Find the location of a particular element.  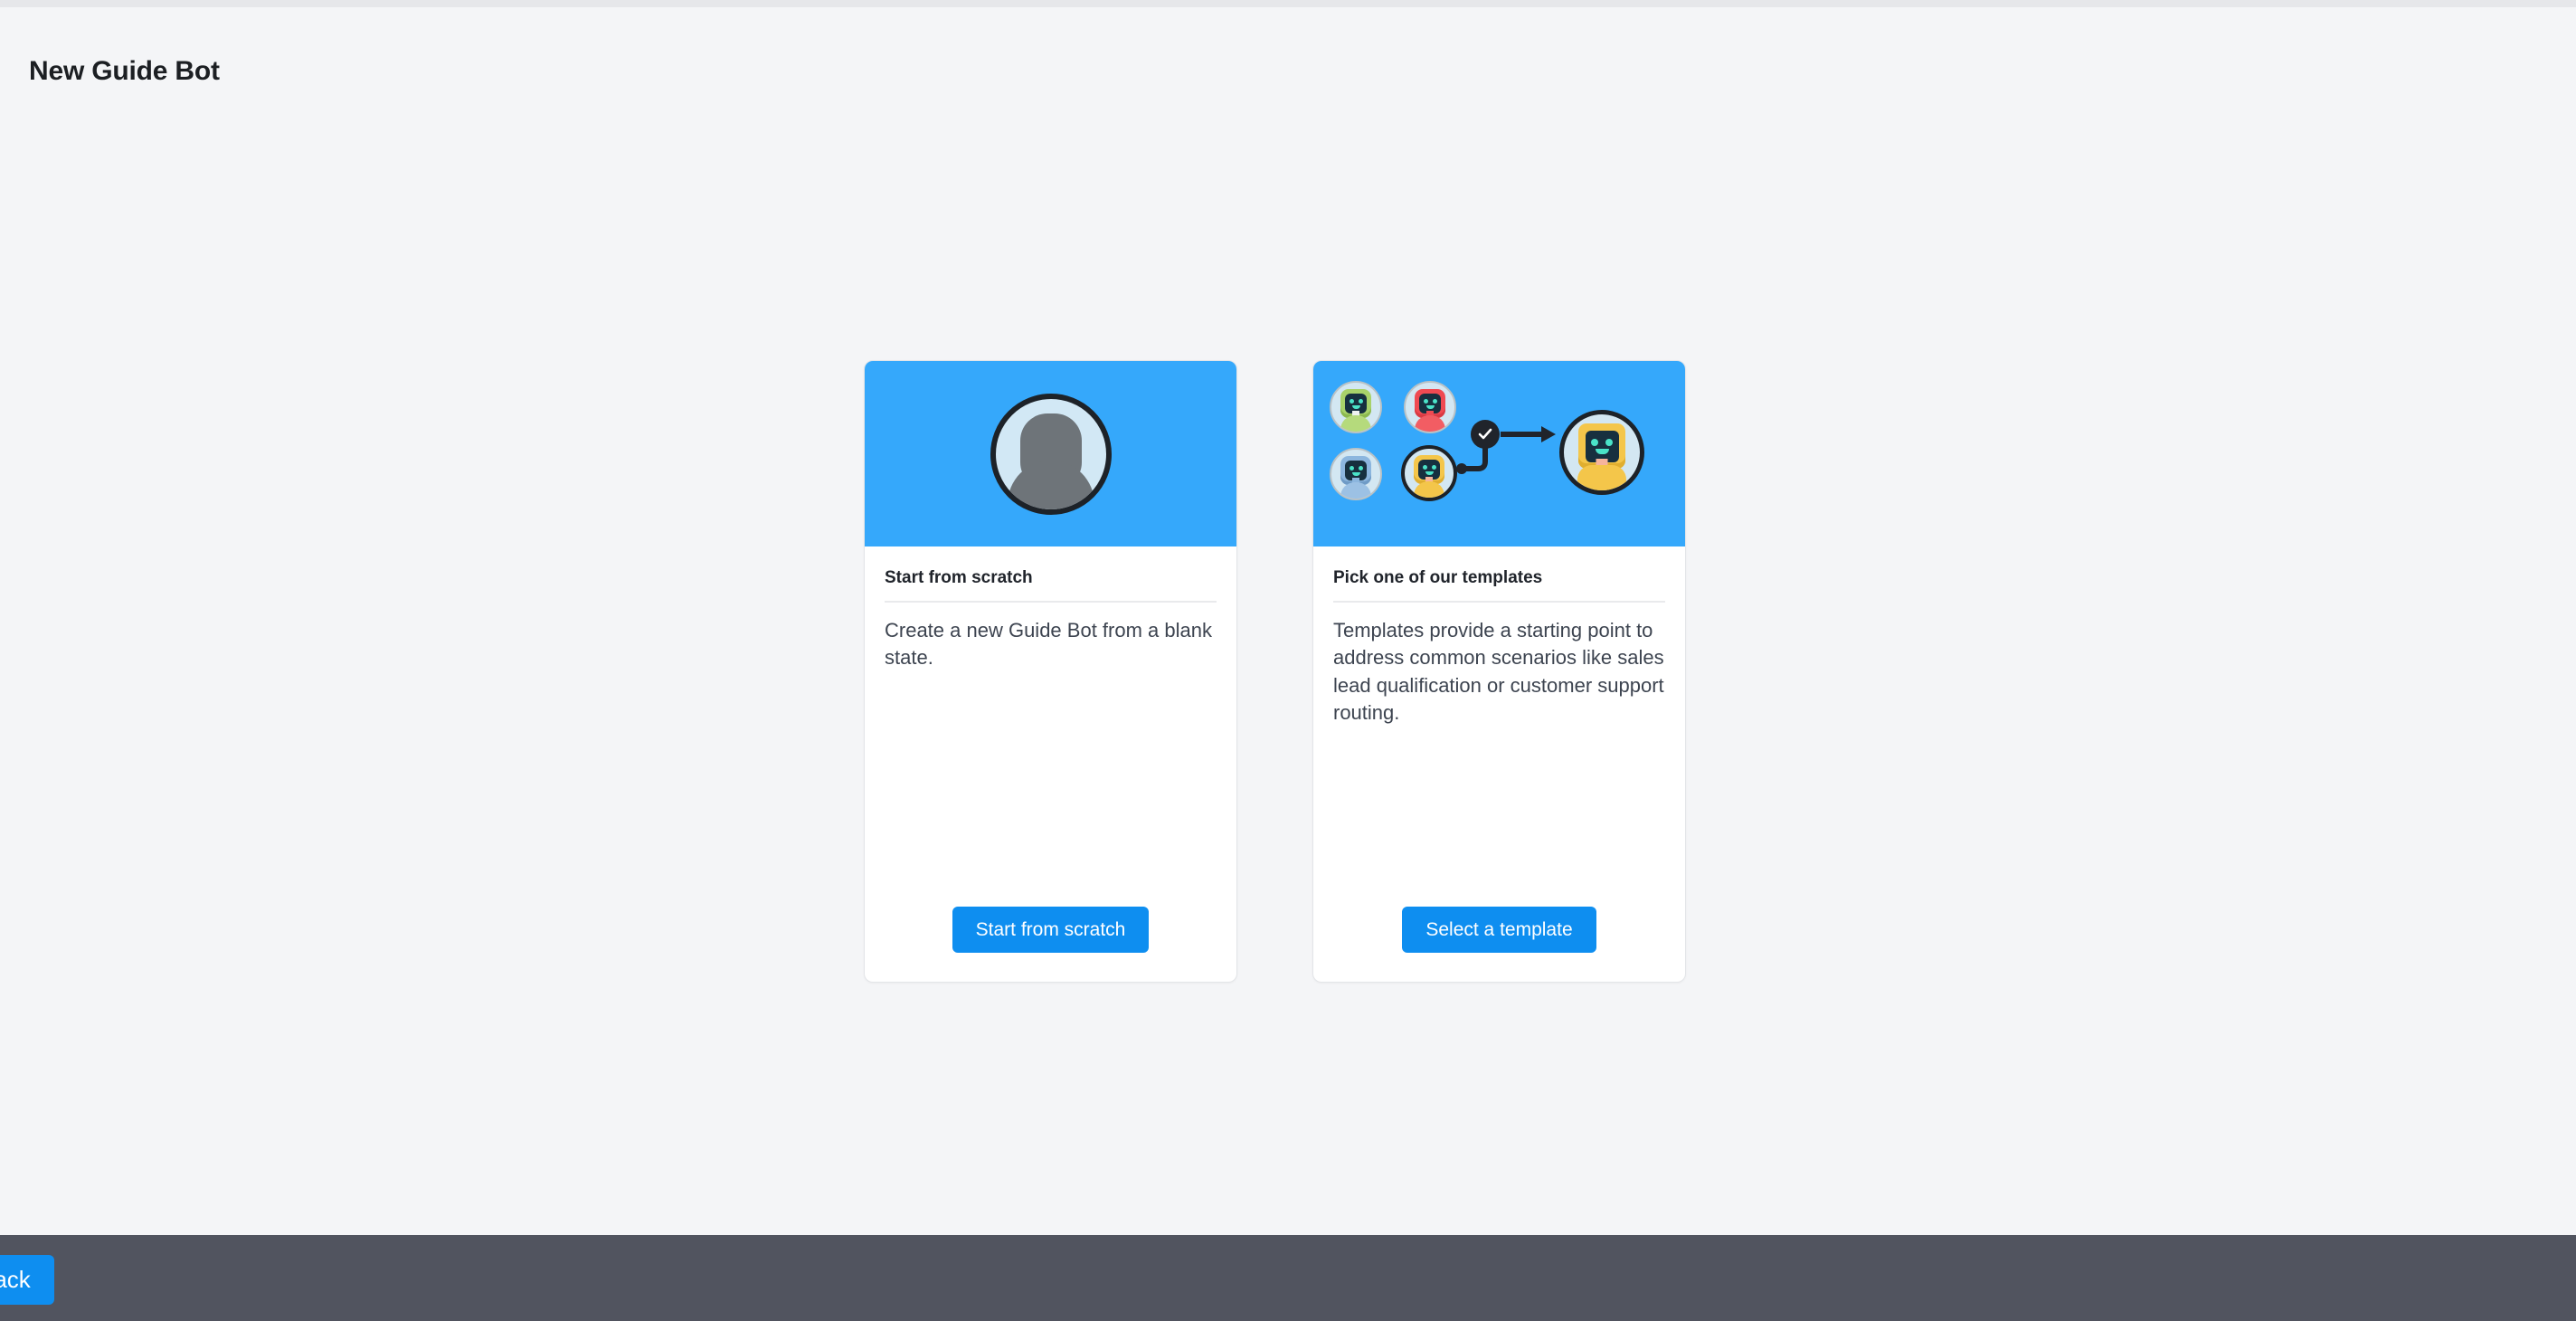

card-divider-scratch is located at coordinates (1051, 602).